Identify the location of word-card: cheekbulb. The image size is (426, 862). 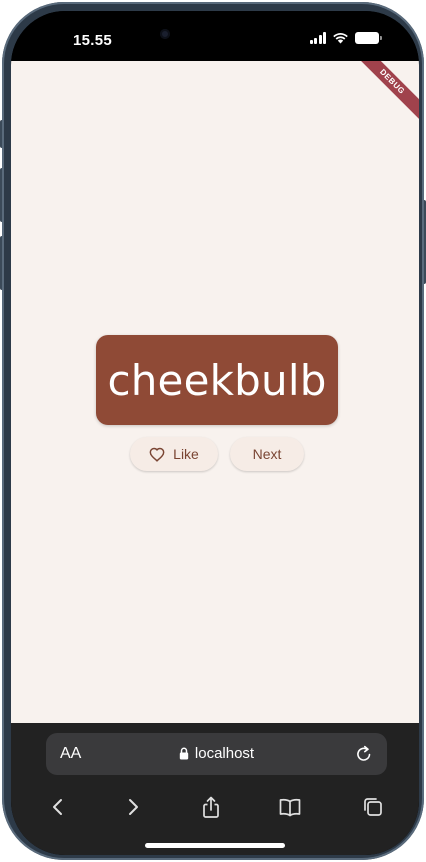
(217, 380).